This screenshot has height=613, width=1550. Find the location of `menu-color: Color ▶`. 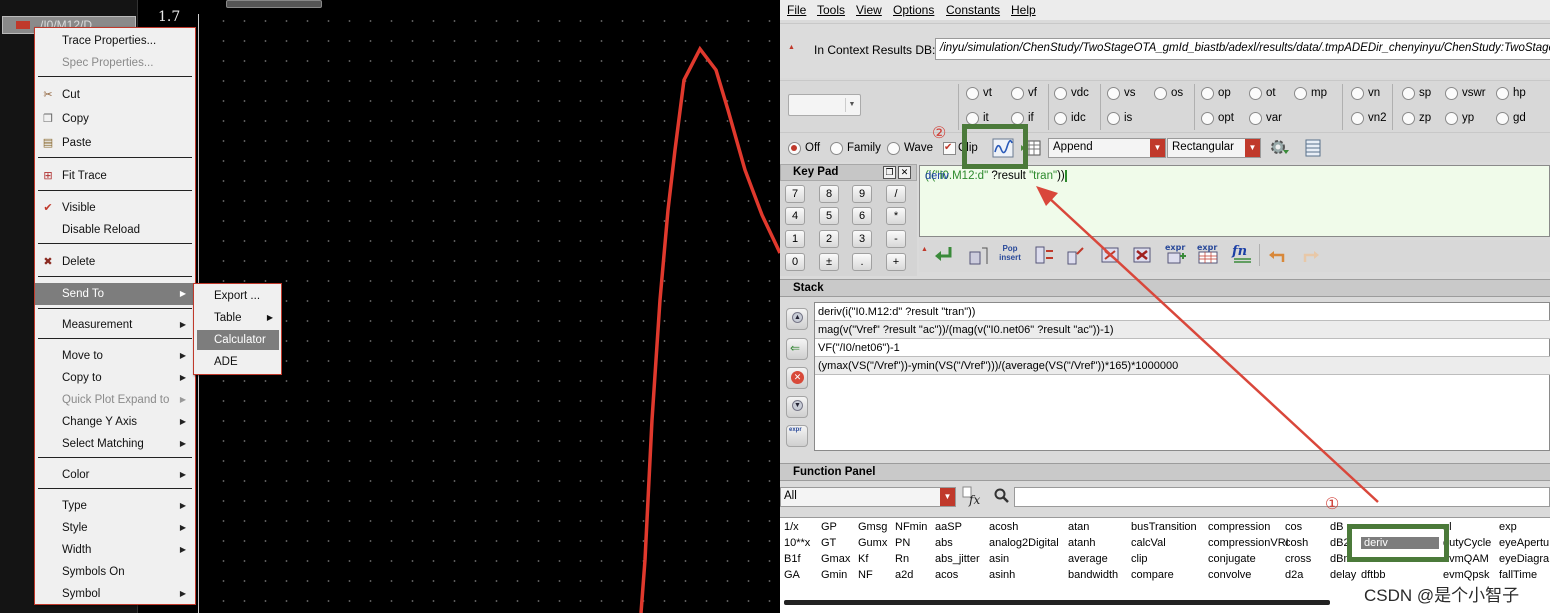

menu-color: Color ▶ is located at coordinates (115, 475).